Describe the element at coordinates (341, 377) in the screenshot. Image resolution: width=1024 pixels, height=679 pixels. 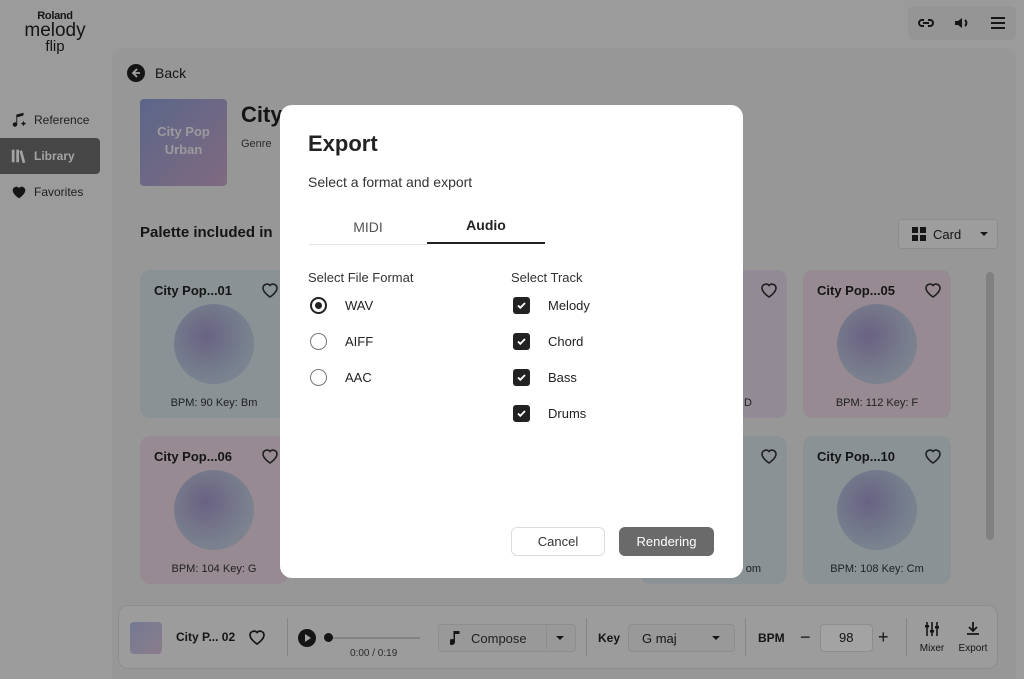
I see `format-option-aac: AAC` at that location.